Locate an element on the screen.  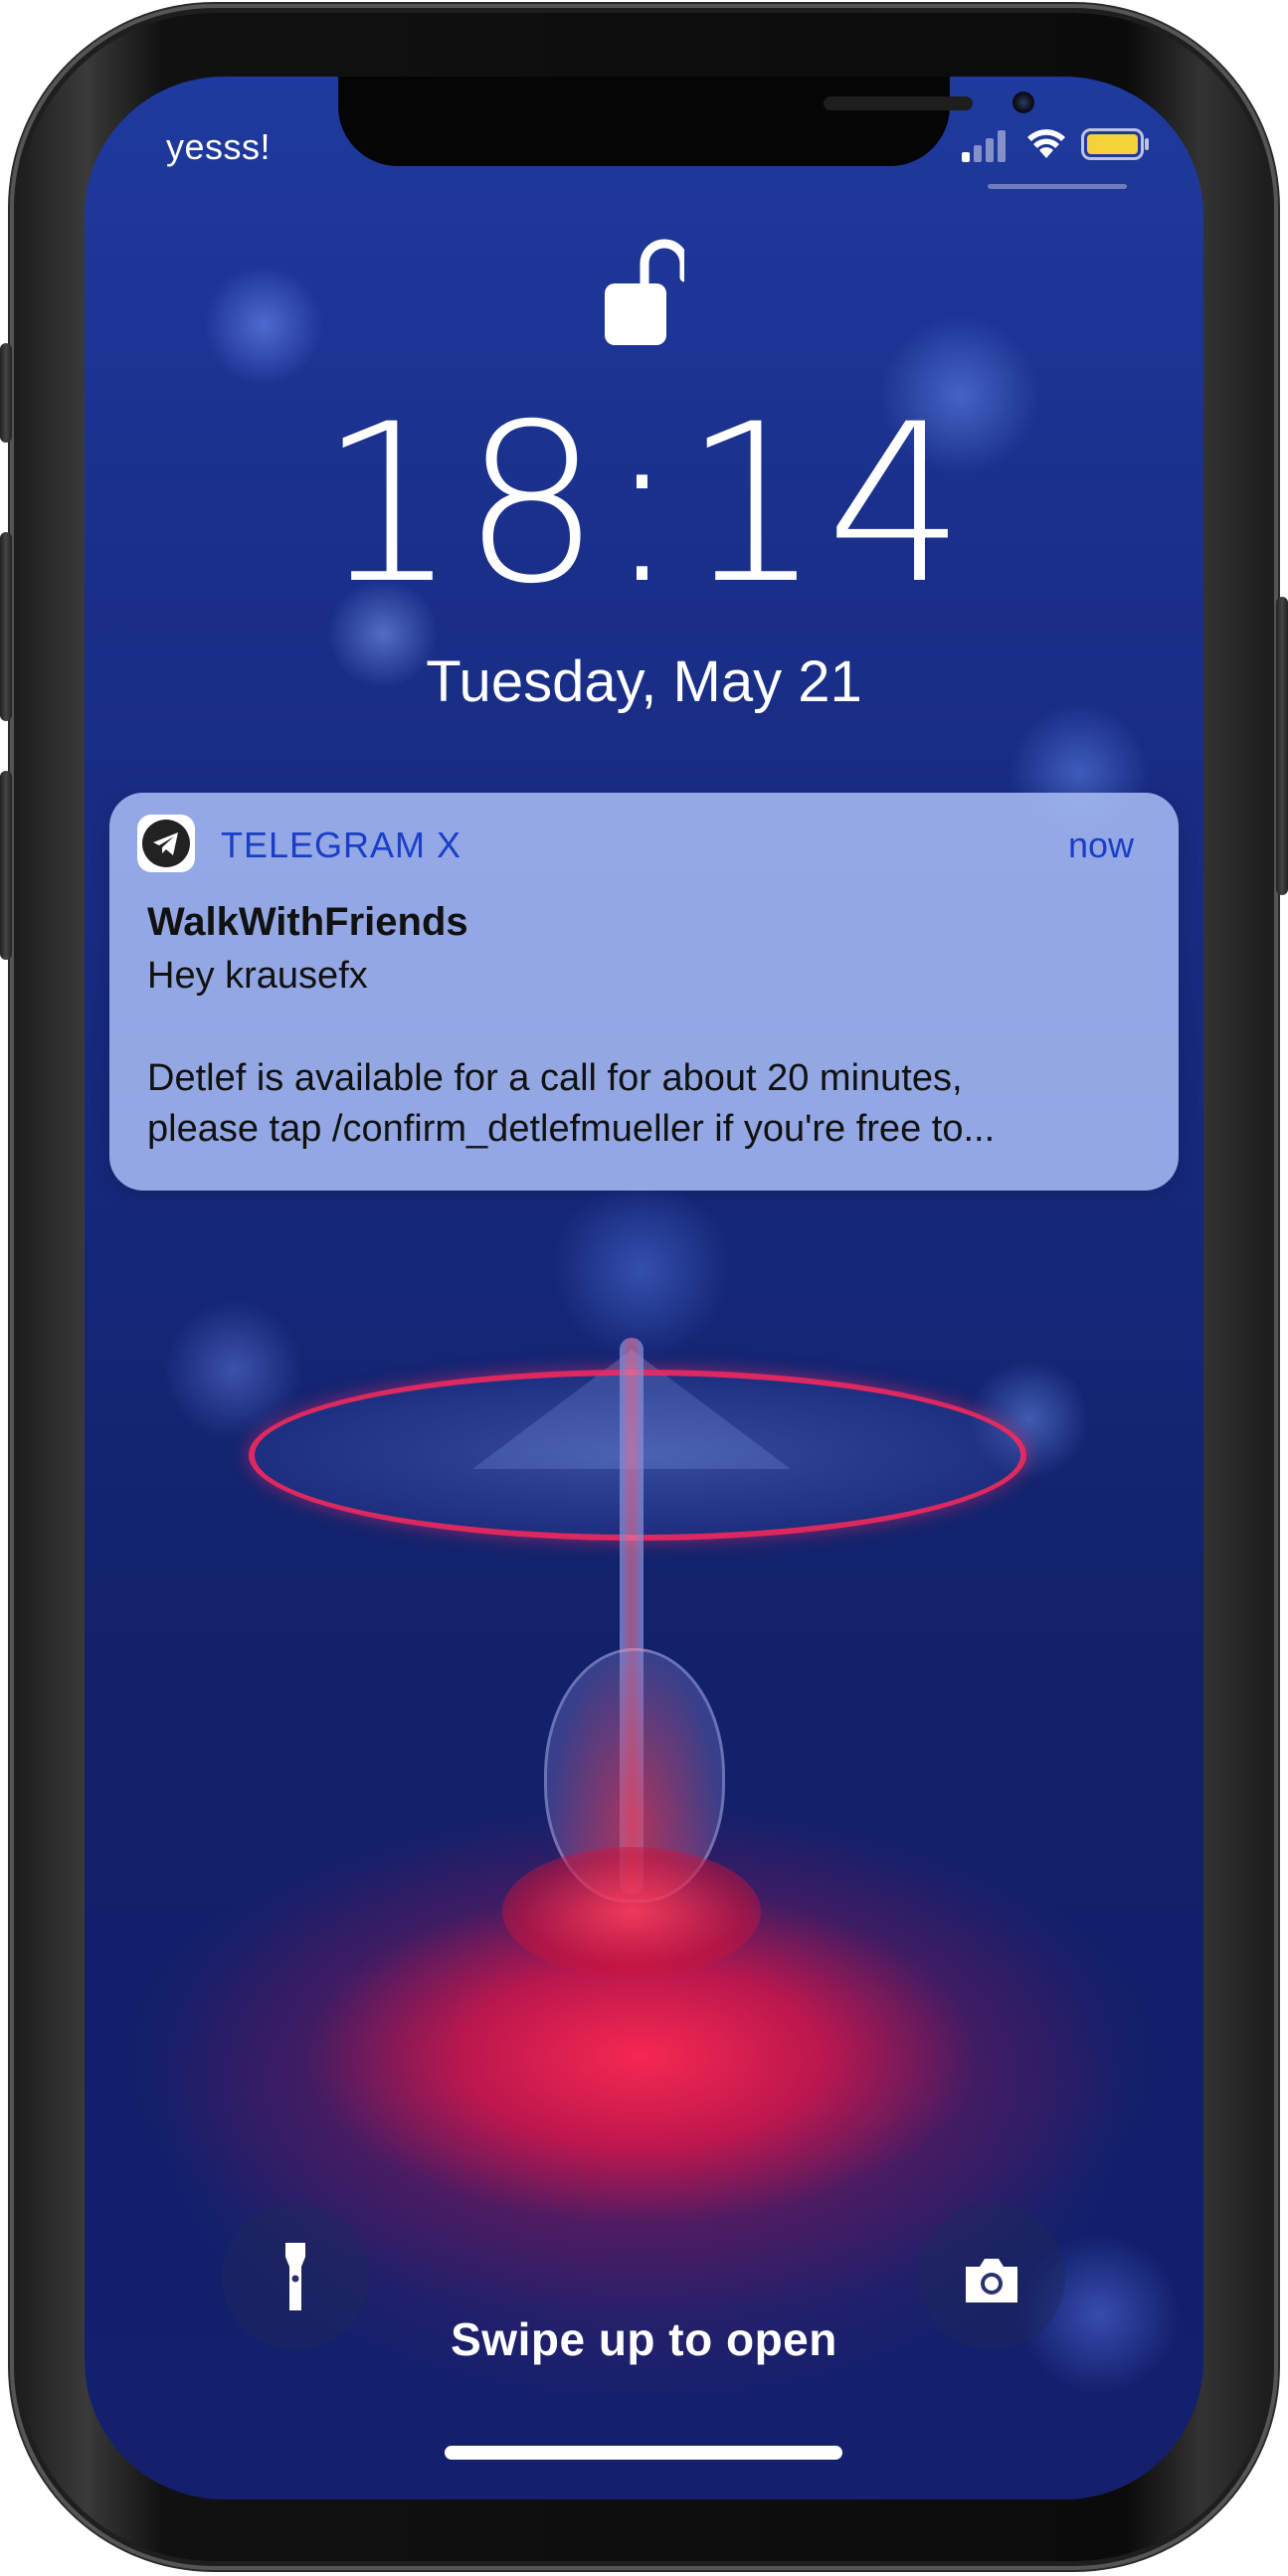
front-camera is located at coordinates (1023, 102).